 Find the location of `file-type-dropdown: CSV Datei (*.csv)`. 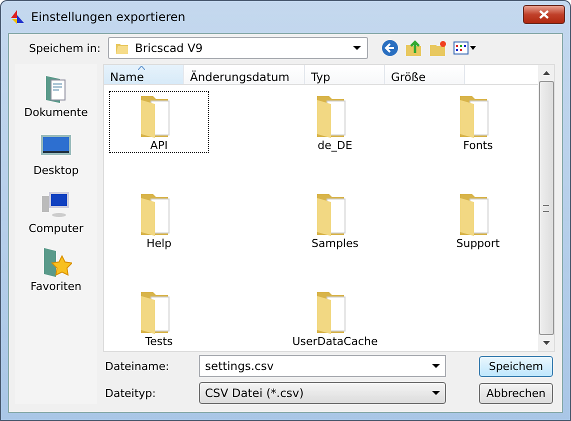

file-type-dropdown: CSV Datei (*.csv) is located at coordinates (322, 393).